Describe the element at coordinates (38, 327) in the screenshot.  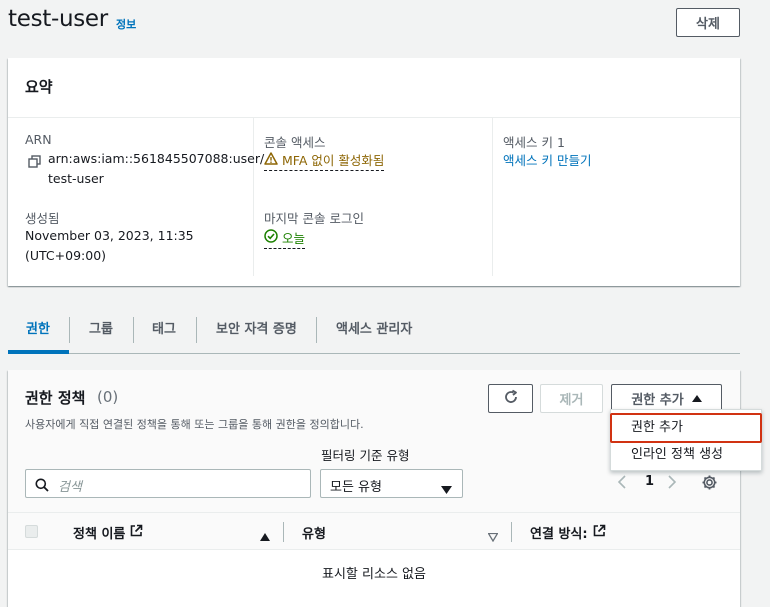
I see `tab-permissions: 권한` at that location.